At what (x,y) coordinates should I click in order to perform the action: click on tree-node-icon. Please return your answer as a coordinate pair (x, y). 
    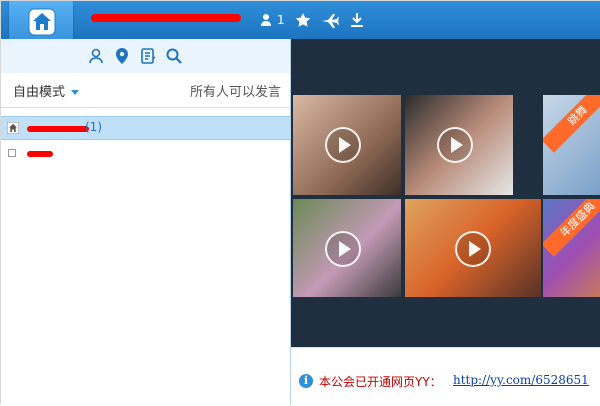
    Looking at the image, I should click on (12, 153).